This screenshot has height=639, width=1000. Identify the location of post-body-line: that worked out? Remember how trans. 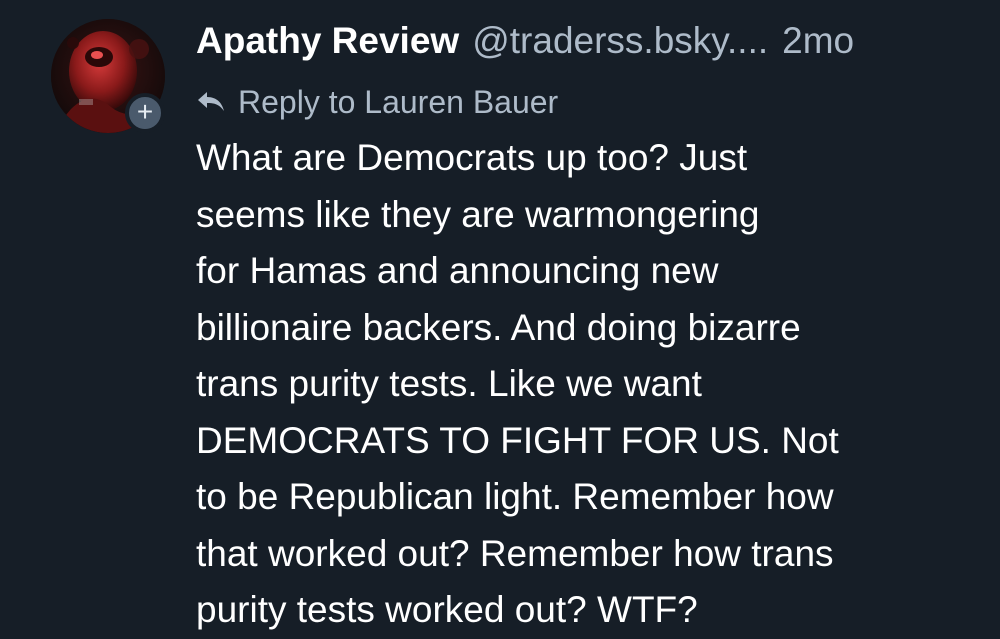
(515, 553).